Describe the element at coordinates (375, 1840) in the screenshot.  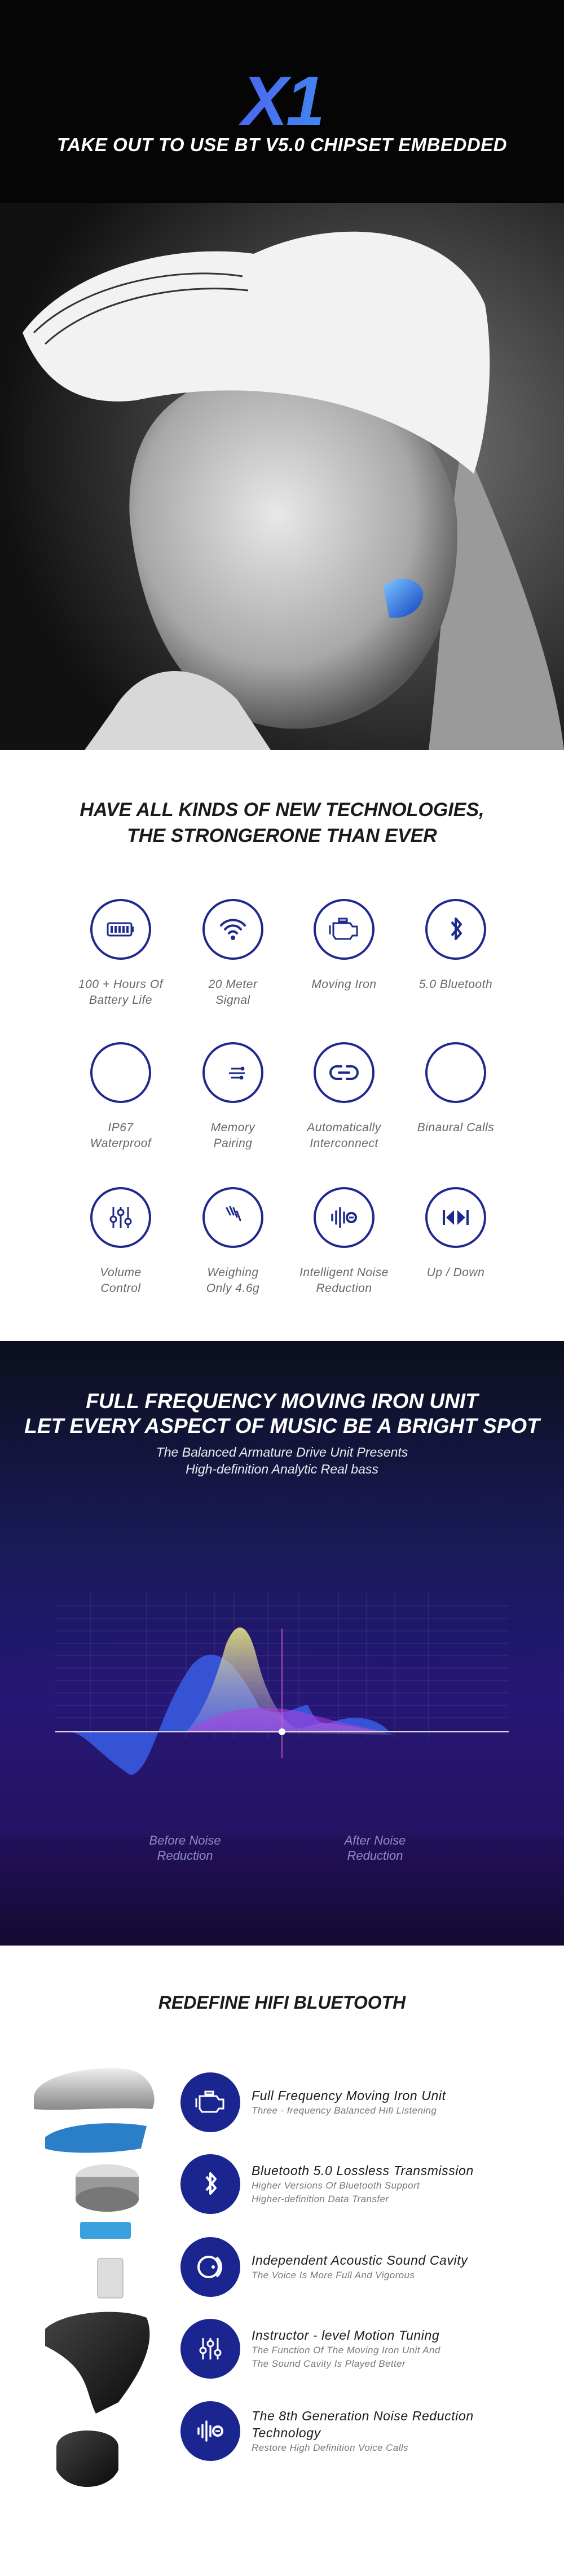
I see `label-line: After Noise` at that location.